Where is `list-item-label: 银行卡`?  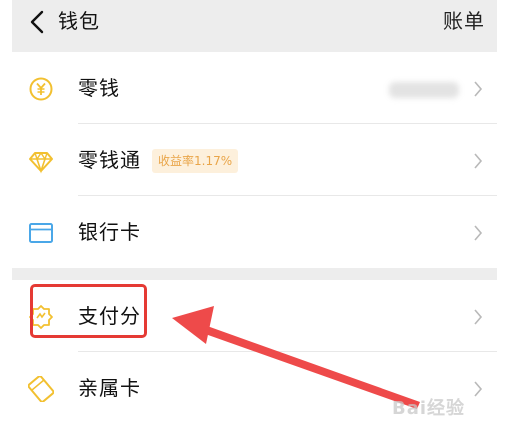
list-item-label: 银行卡 is located at coordinates (109, 232).